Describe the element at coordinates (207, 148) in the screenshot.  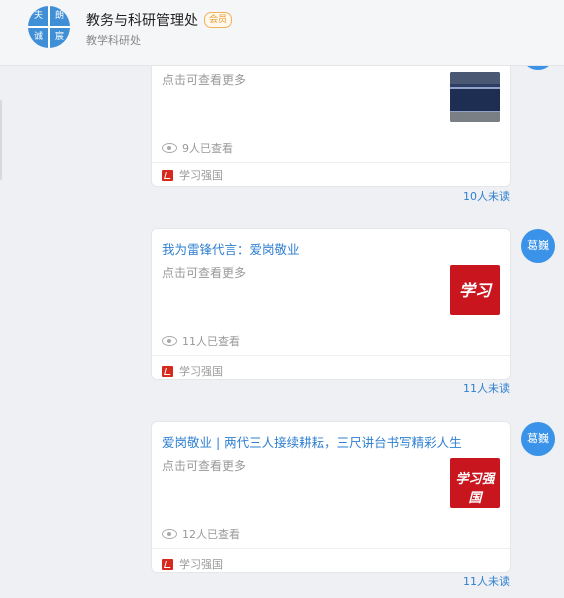
I see `view-count-text: 9人已查看` at that location.